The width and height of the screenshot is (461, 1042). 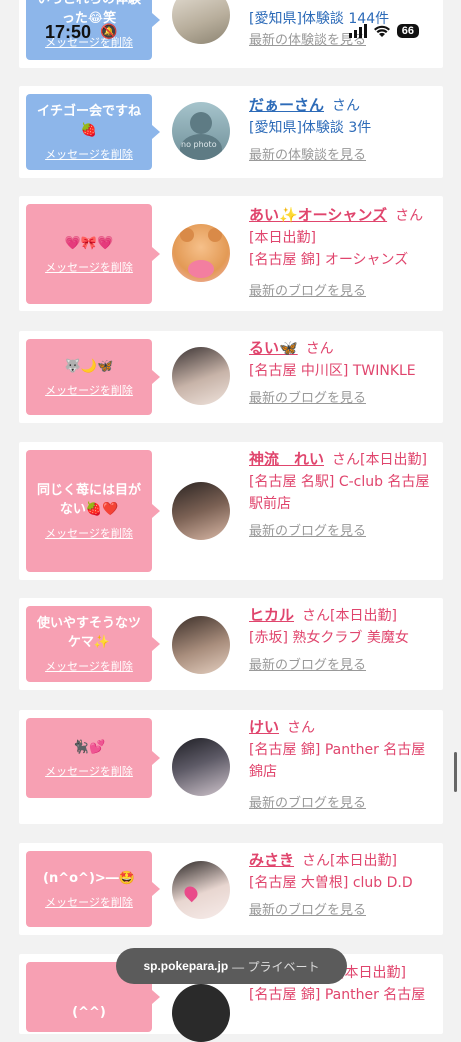 I want to click on card-info: [愛知県]体験談 144件 最新の体験談を見る, so click(x=343, y=30).